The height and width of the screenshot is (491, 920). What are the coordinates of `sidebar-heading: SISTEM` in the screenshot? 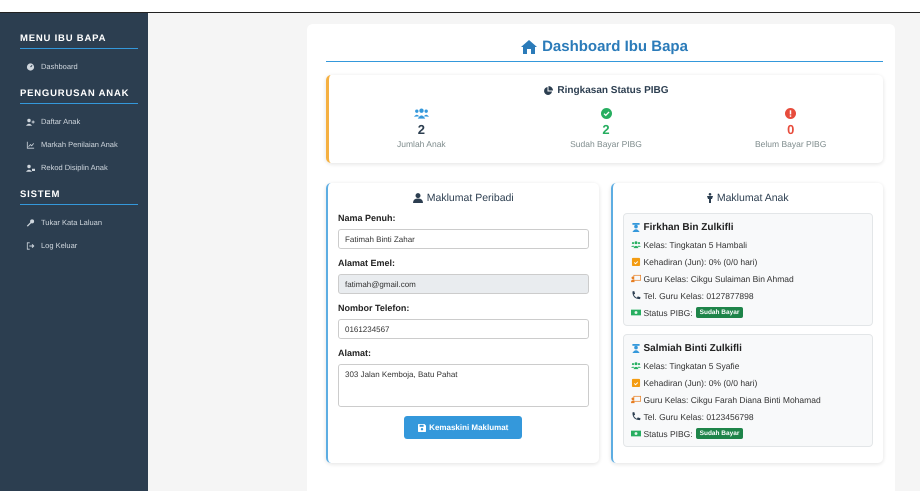 It's located at (79, 197).